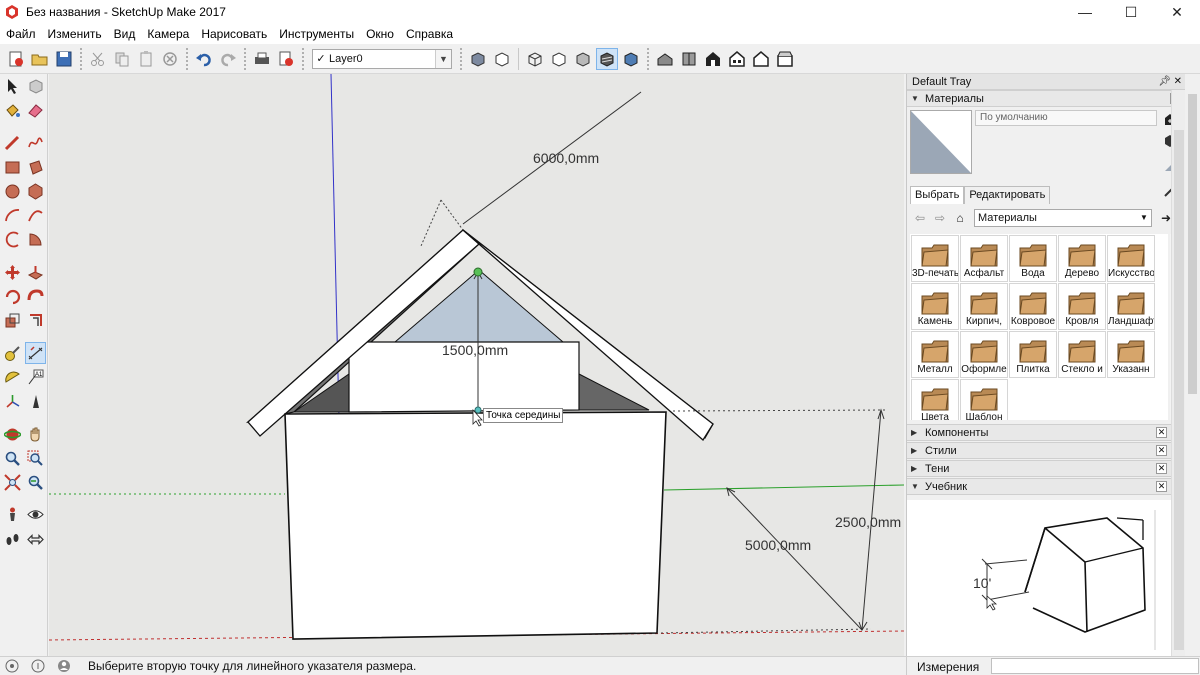 The width and height of the screenshot is (1200, 675). I want to click on menu-tools: Инструменты, so click(316, 34).